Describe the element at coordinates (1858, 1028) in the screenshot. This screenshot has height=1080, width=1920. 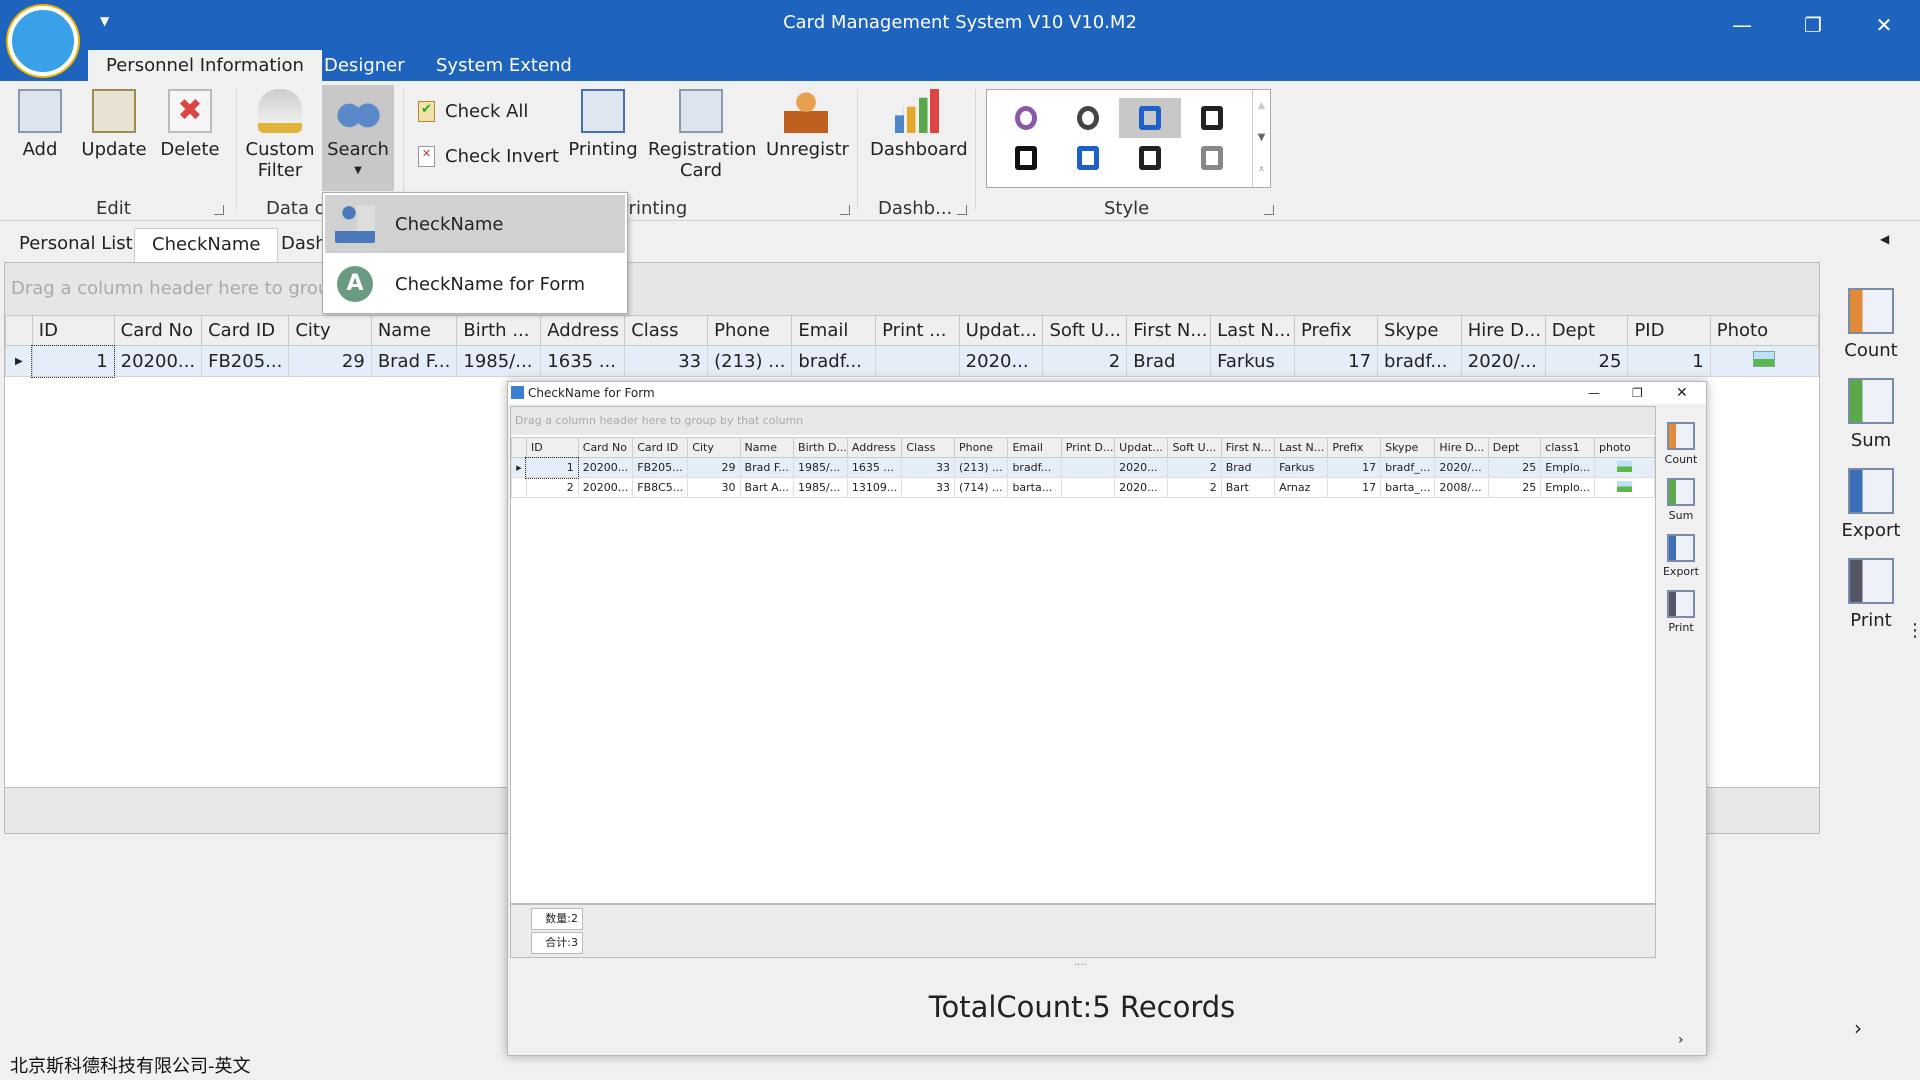
I see `expand-right-icon: ›` at that location.